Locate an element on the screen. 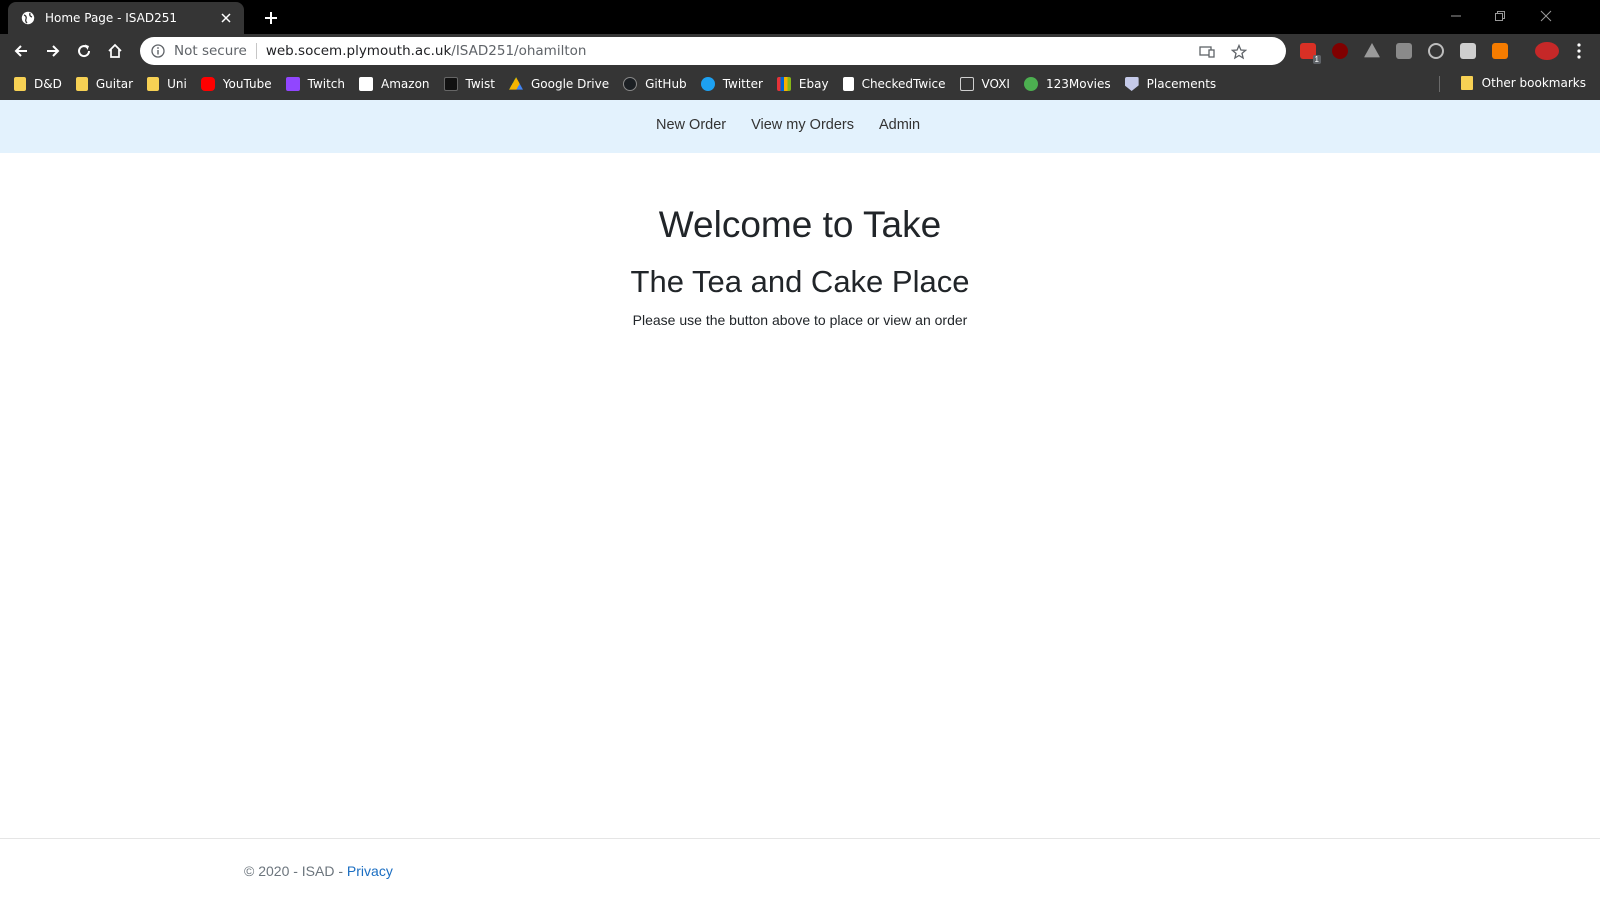 The image size is (1600, 900). other-bookmarks-label: Other bookmarks is located at coordinates (1533, 83).